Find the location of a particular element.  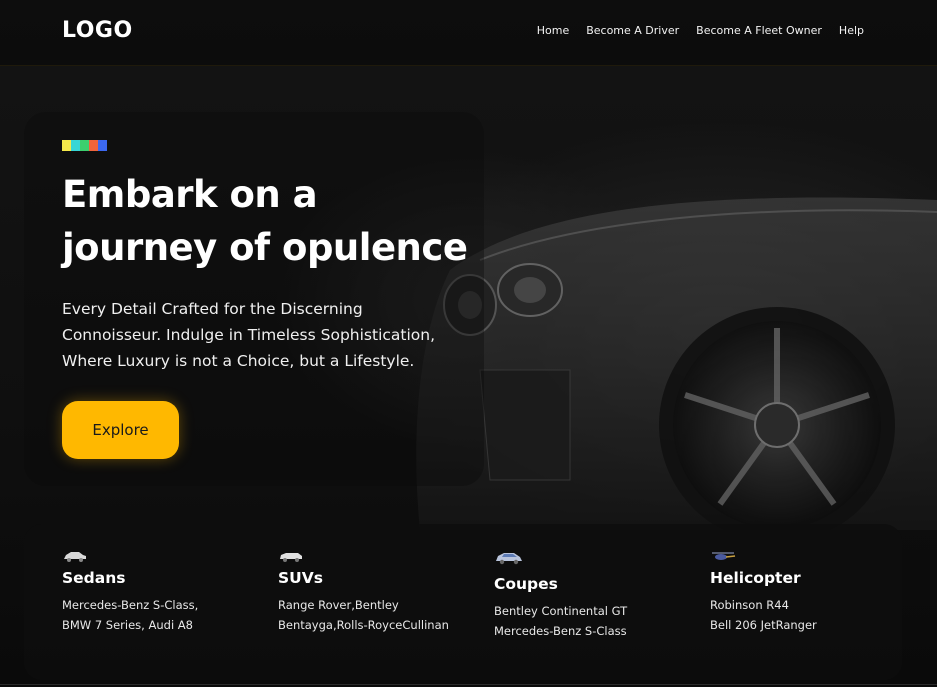

category-model-line: BMW 7 Series, Audi A8 is located at coordinates (127, 625).